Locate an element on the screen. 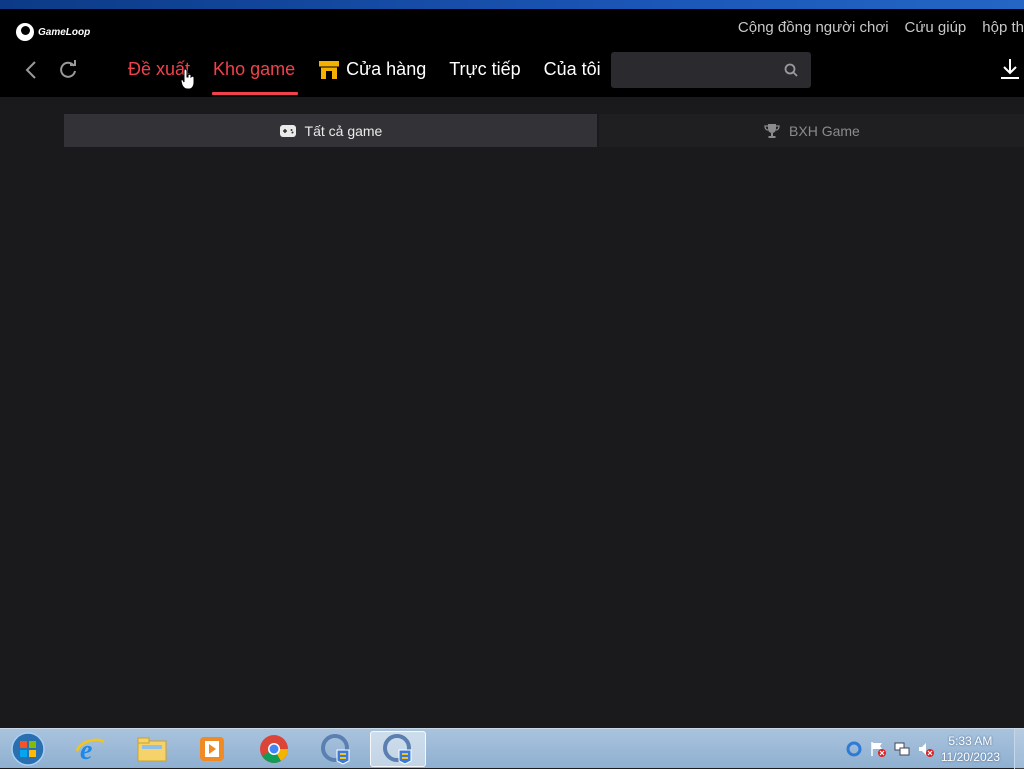 Image resolution: width=1024 pixels, height=769 pixels. download-button is located at coordinates (1010, 71).